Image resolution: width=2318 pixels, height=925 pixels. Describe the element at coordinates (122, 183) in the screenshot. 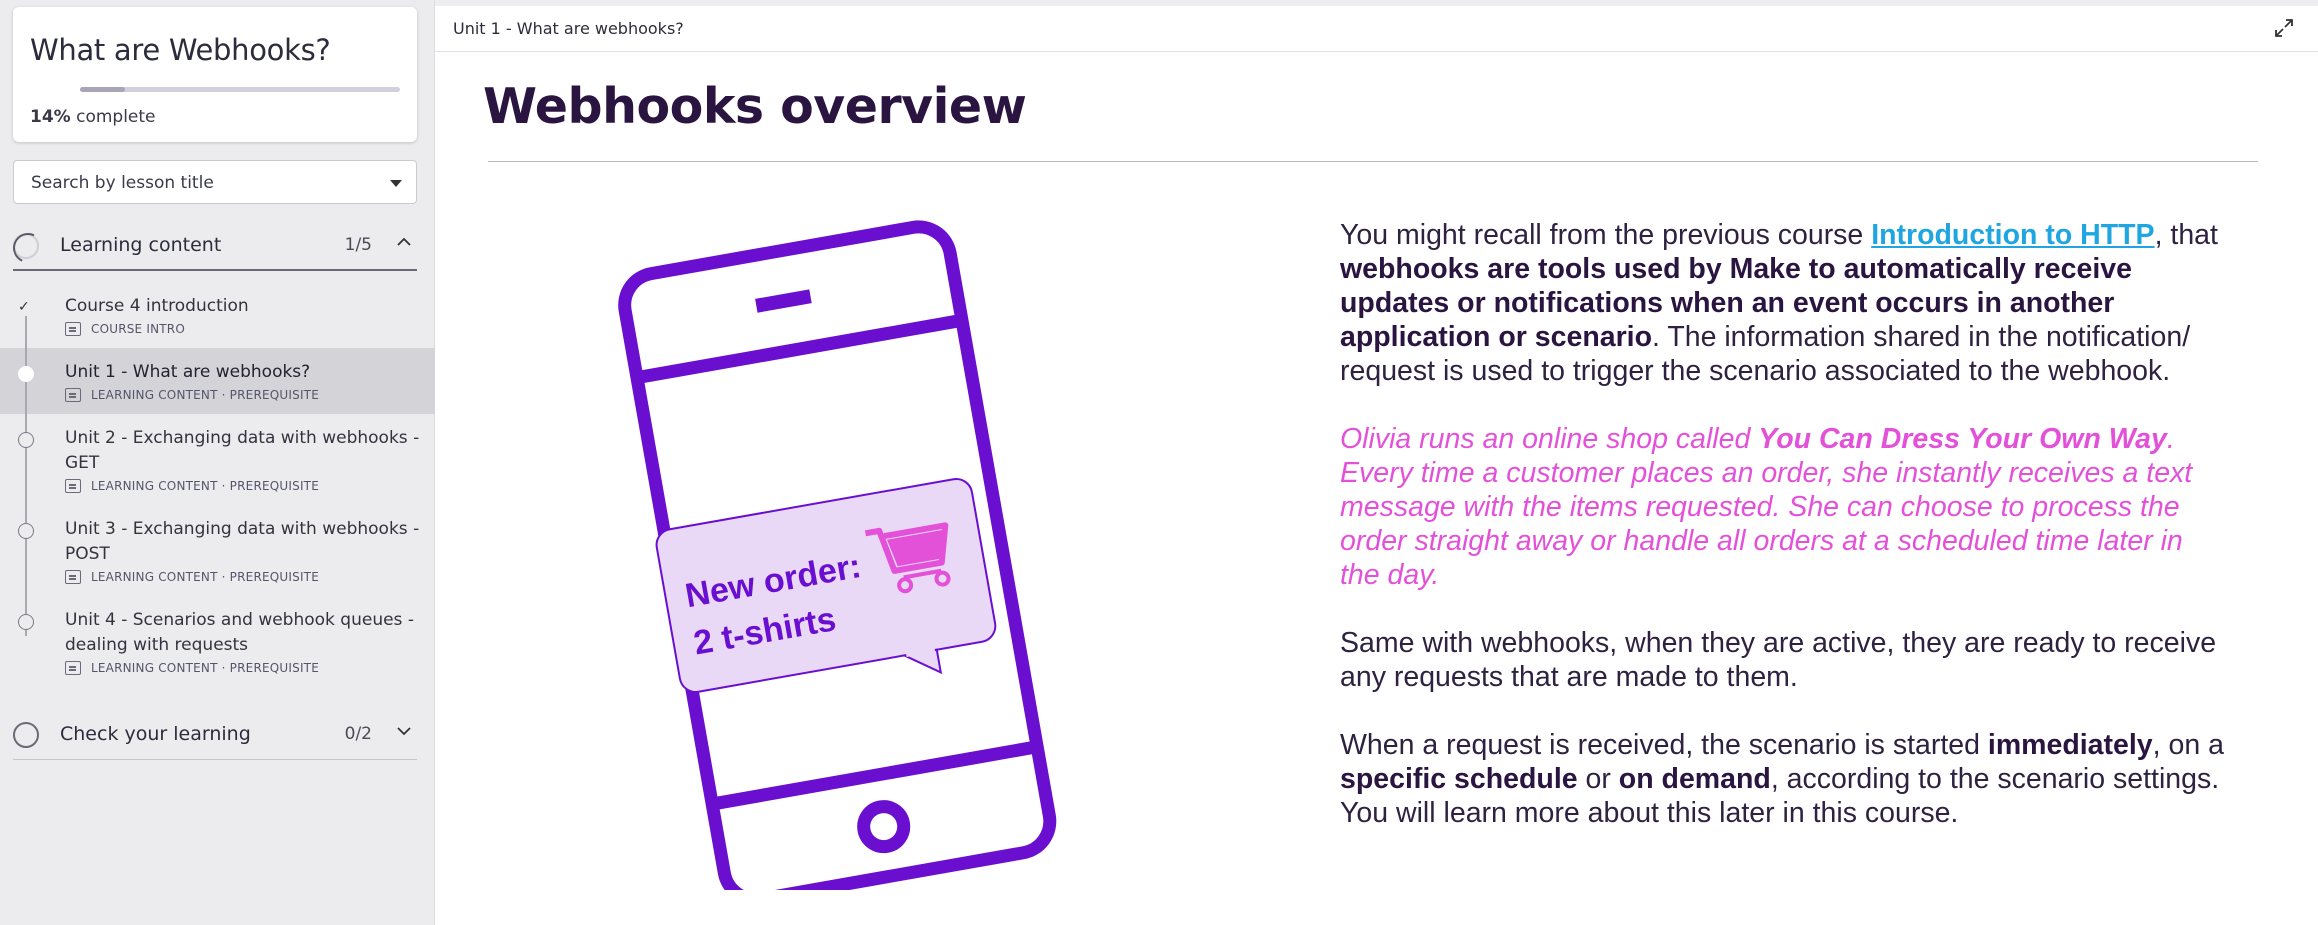

I see `search-placeholder: Search by lesson title` at that location.